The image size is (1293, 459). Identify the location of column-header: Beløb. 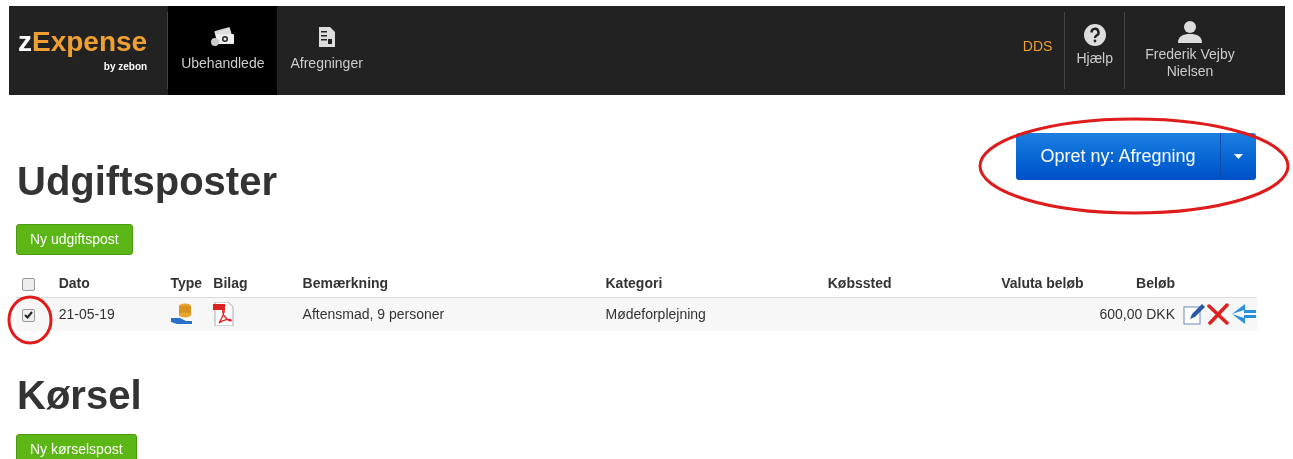
(1155, 283).